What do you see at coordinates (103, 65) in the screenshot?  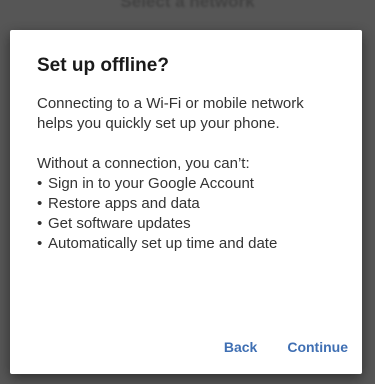 I see `dialog-title: Set up offline?` at bounding box center [103, 65].